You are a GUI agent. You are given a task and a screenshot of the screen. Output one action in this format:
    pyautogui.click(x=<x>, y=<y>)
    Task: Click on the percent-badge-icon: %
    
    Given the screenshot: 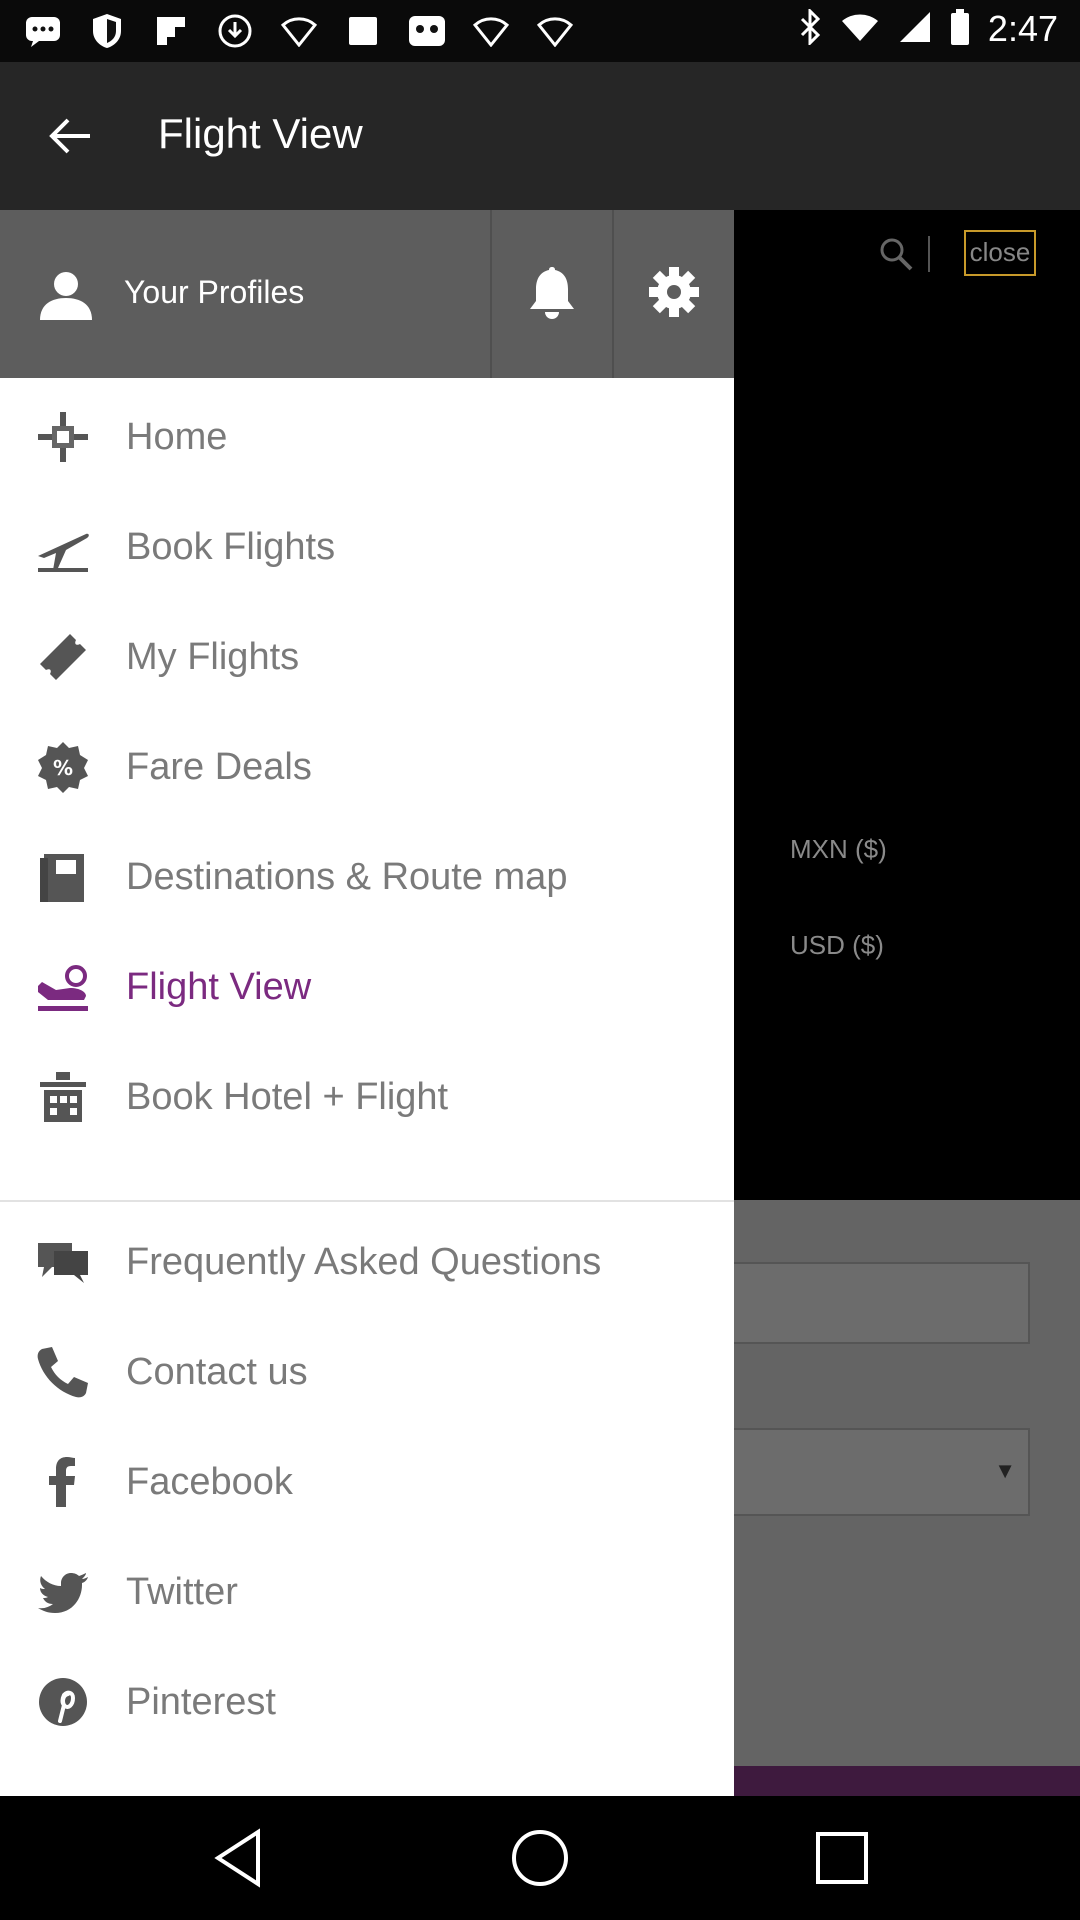 What is the action you would take?
    pyautogui.click(x=63, y=767)
    